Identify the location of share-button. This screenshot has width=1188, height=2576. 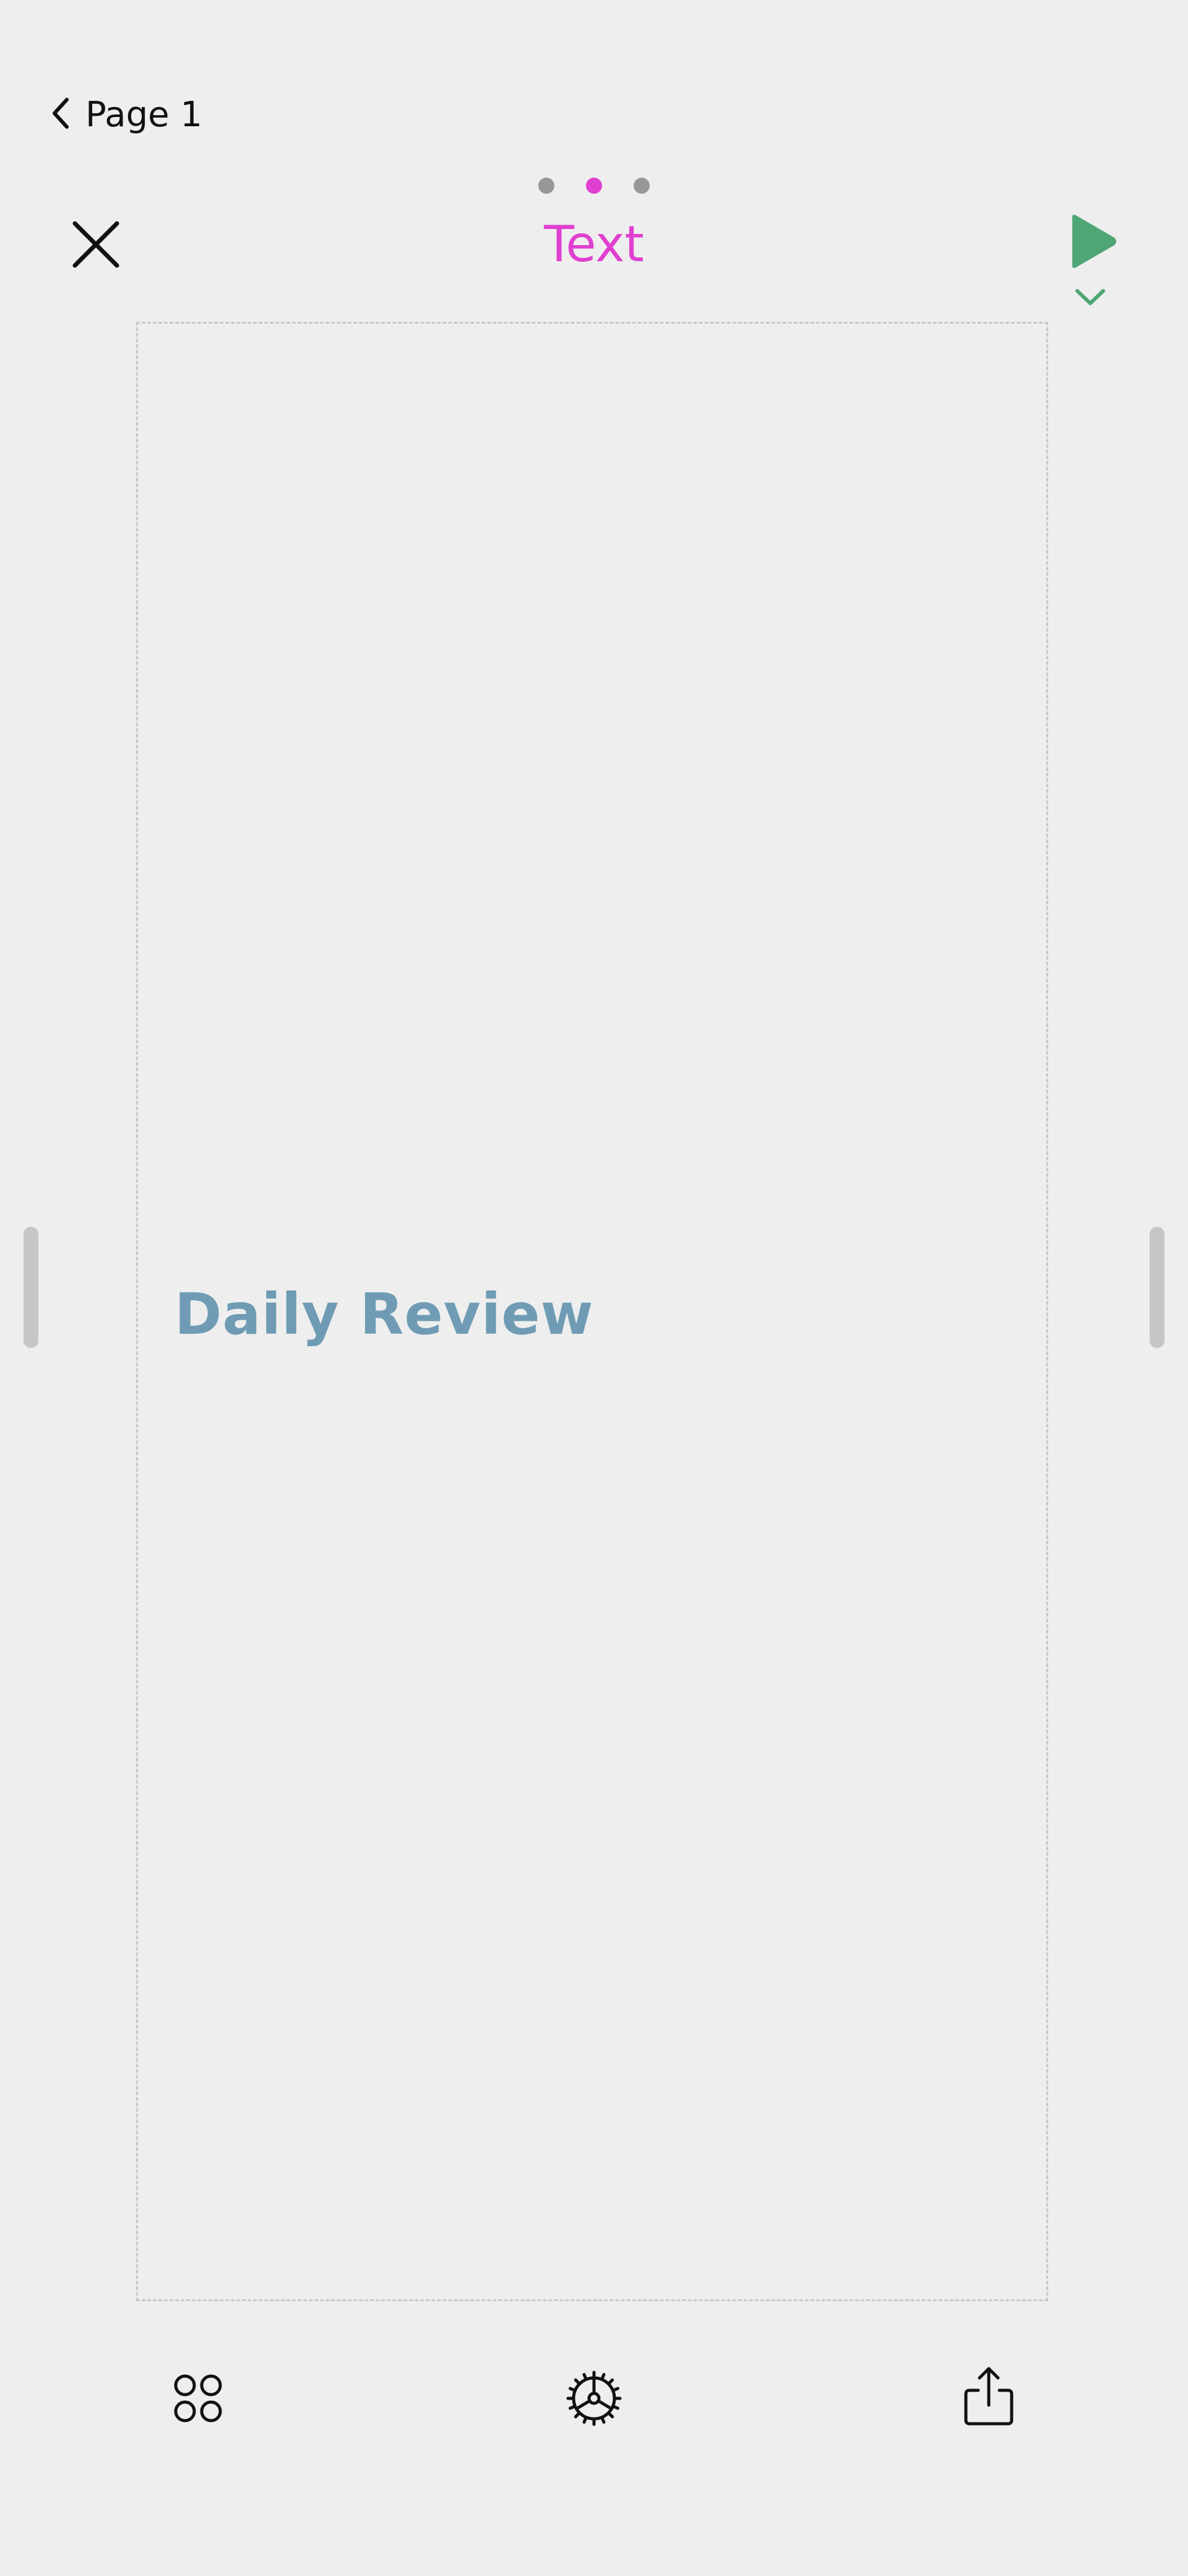
(989, 2396).